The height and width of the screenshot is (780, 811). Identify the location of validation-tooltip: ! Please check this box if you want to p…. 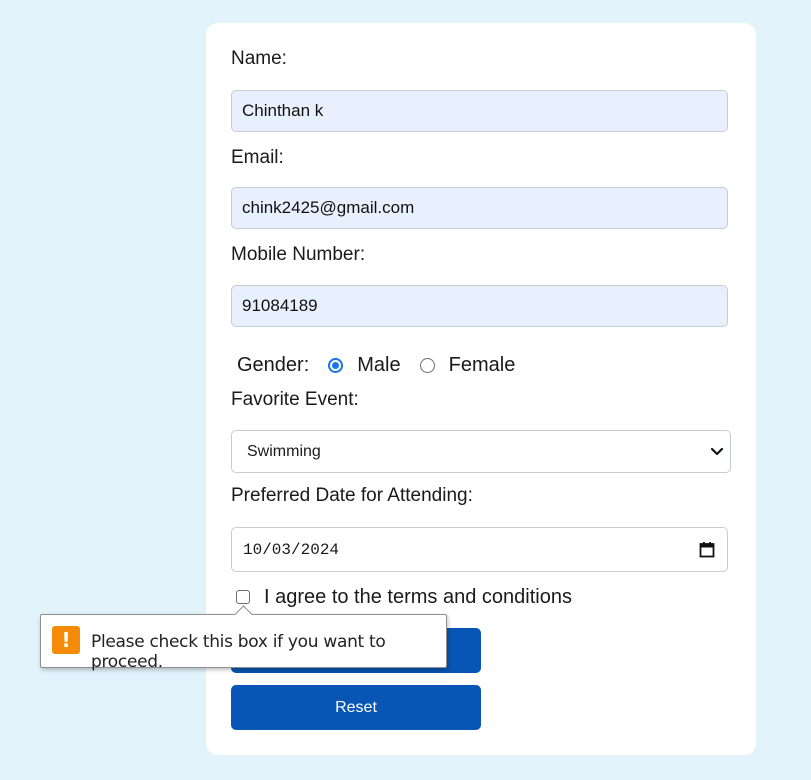
(243, 638).